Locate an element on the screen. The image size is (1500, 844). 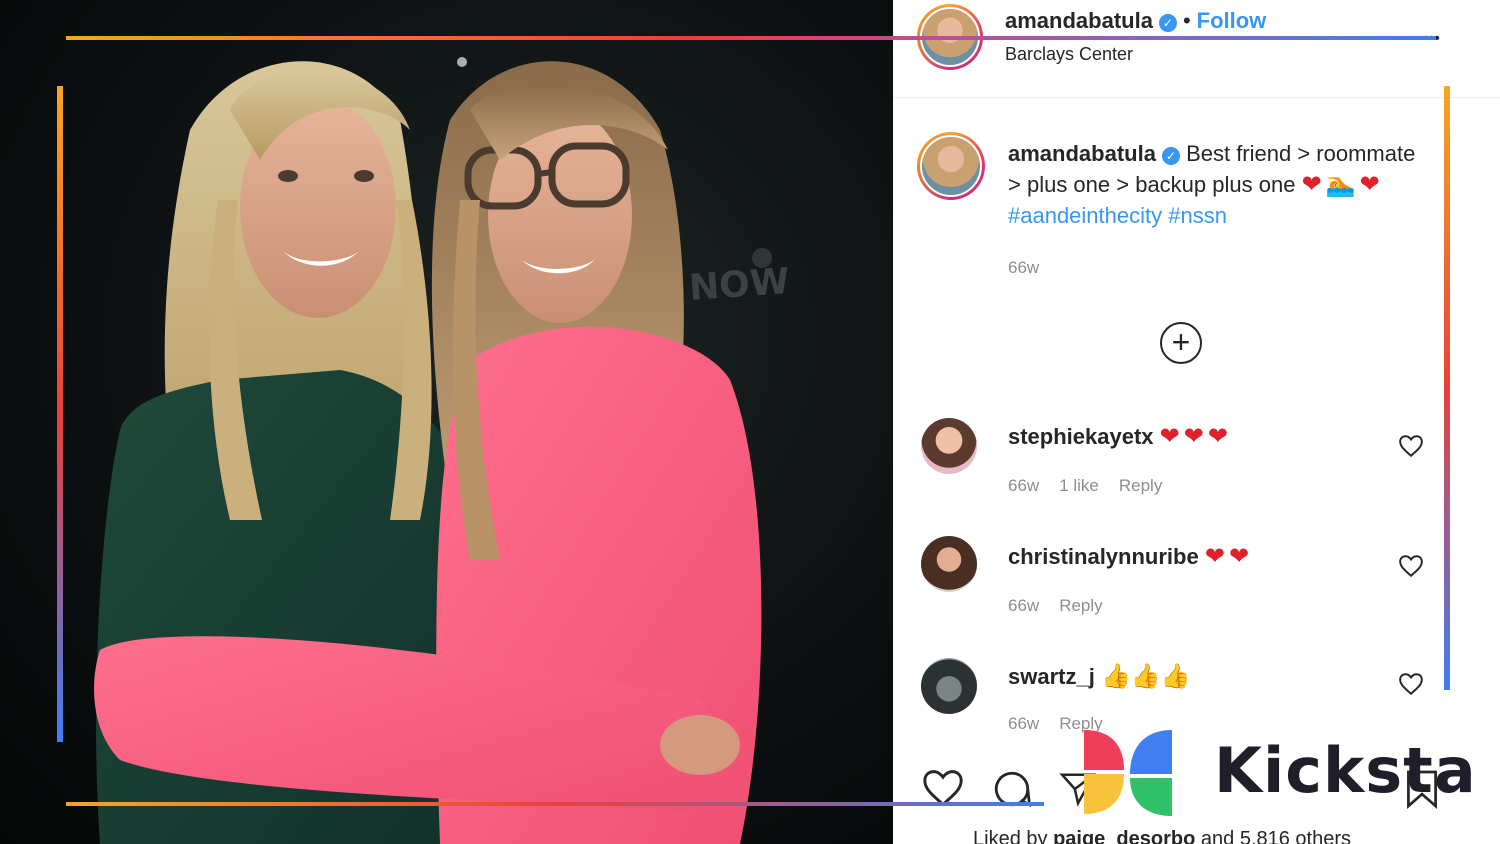
comment-item: stephiekayetx ❤❤❤ 66w 1 like Reply is located at coordinates (1196, 464).